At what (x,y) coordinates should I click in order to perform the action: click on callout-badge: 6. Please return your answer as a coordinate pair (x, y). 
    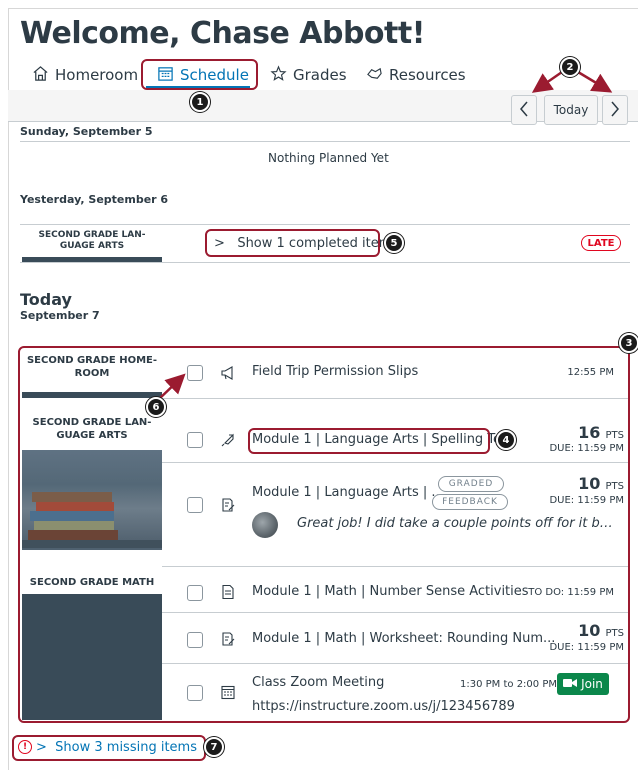
    Looking at the image, I should click on (156, 407).